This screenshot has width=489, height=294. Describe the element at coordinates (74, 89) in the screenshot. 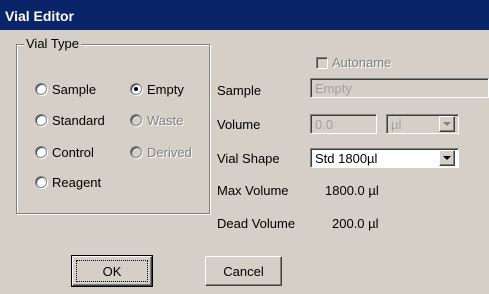

I see `radio-label: Sample` at that location.